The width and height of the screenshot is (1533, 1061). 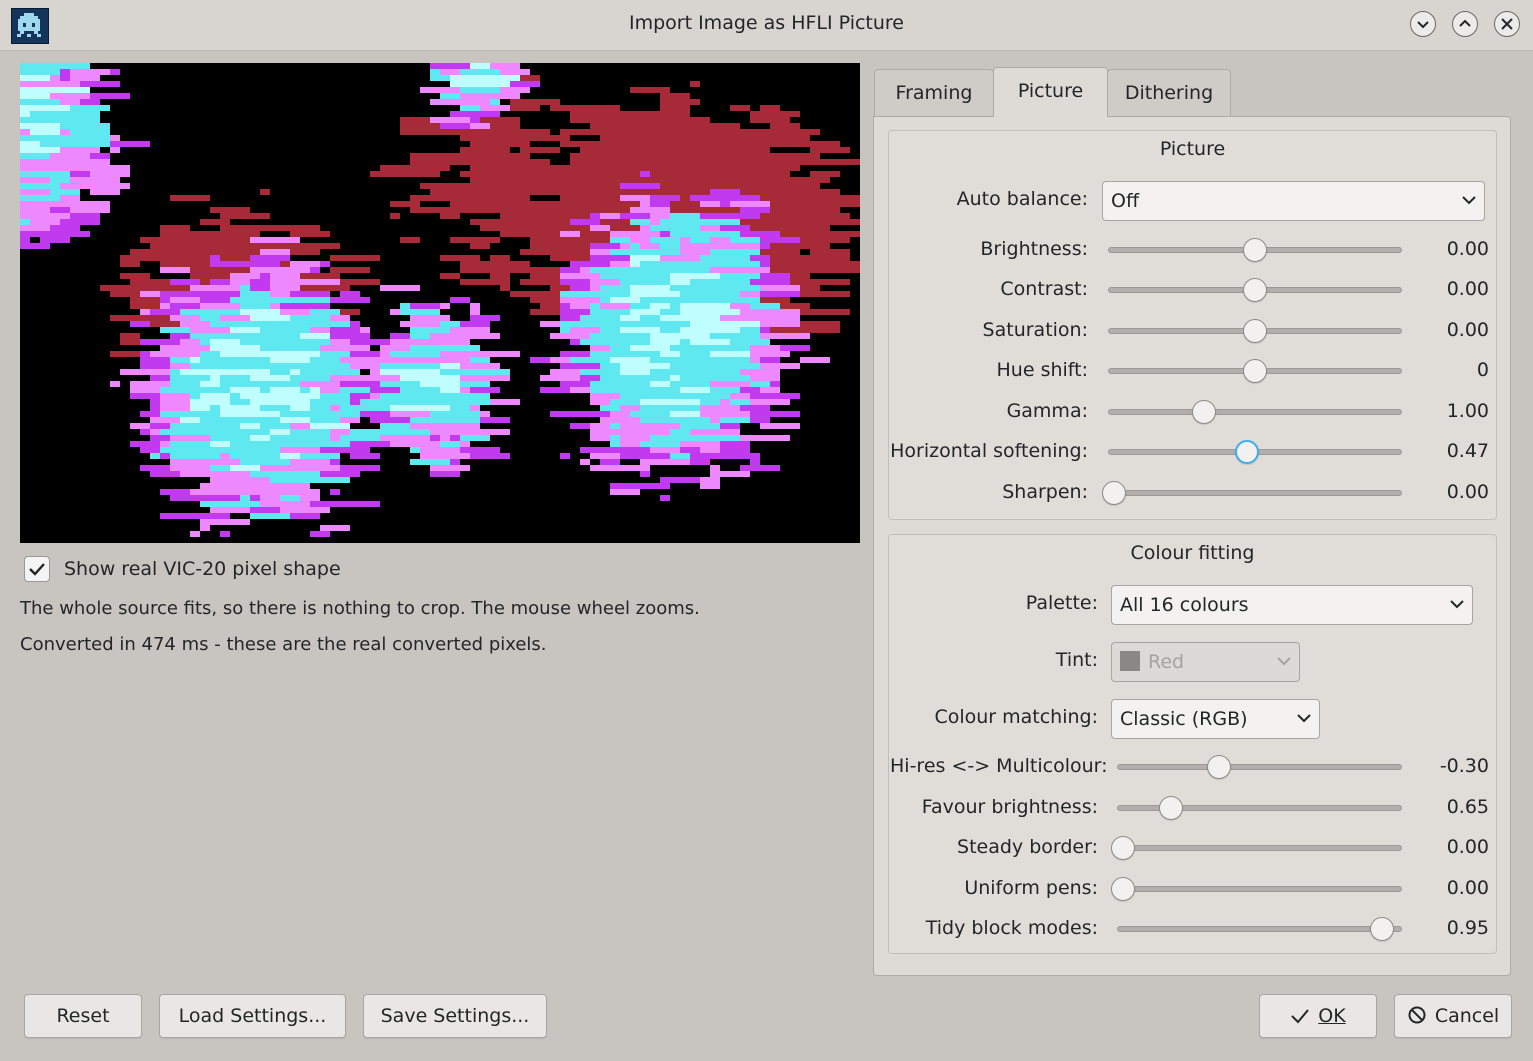 I want to click on tidy-block-modes-label: Tidy block modes:, so click(x=1011, y=928).